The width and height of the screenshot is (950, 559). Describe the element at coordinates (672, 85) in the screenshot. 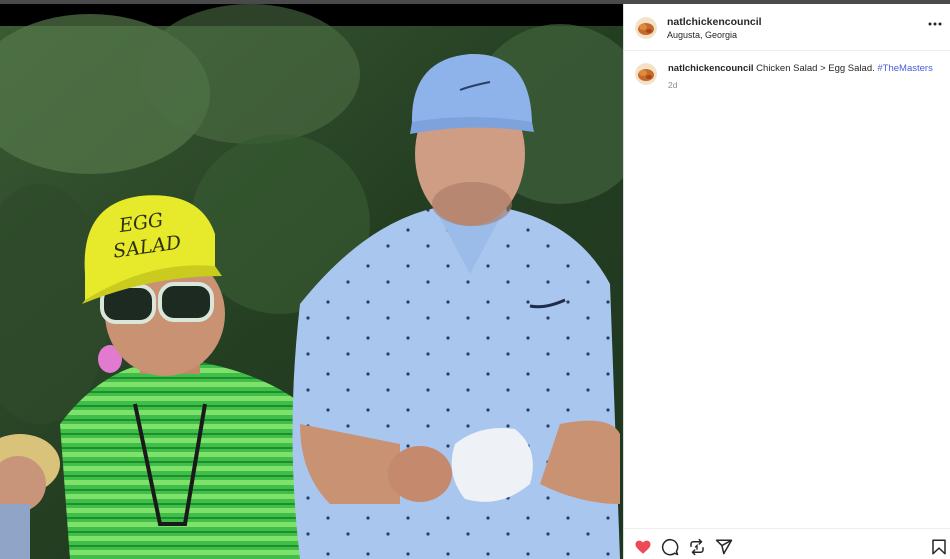

I see `caption-timestamp: 2d` at that location.